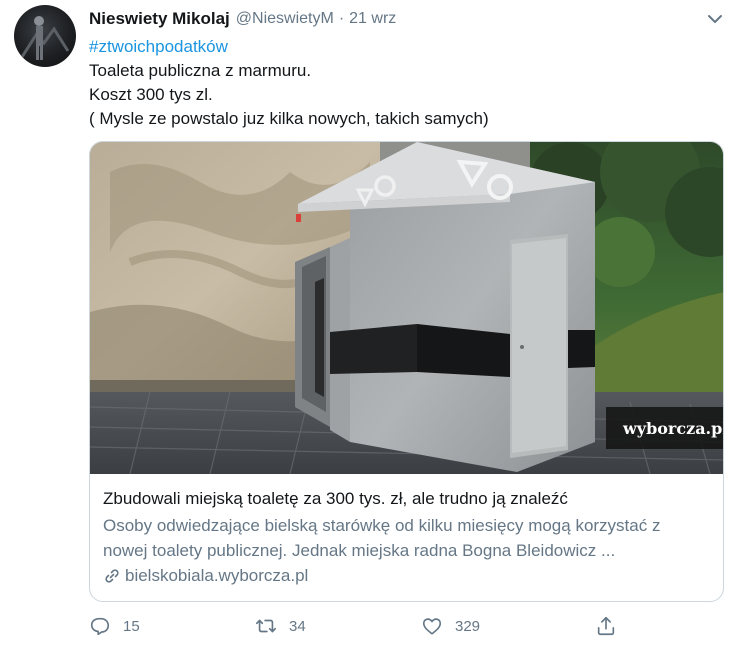 The height and width of the screenshot is (647, 738). What do you see at coordinates (131, 626) in the screenshot?
I see `reply-count: 15` at bounding box center [131, 626].